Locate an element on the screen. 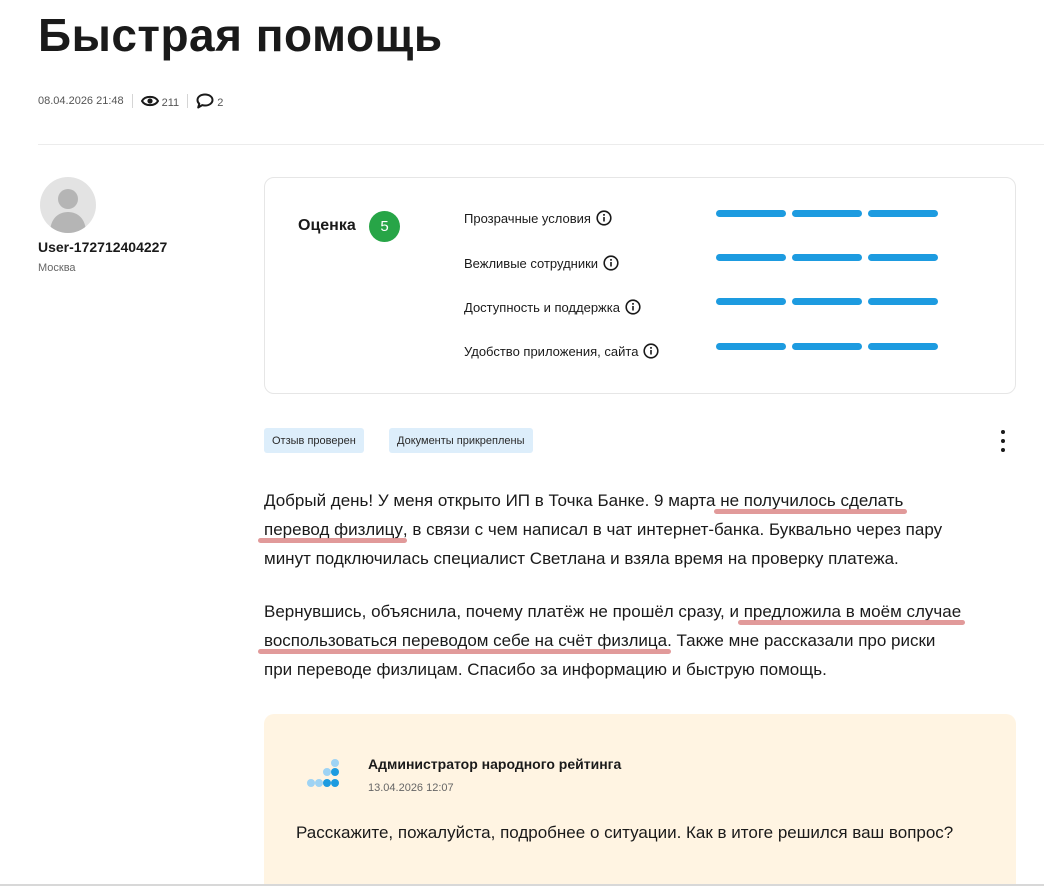 Image resolution: width=1044 pixels, height=886 pixels. highlighted-text: предложила в моём случае is located at coordinates (852, 611).